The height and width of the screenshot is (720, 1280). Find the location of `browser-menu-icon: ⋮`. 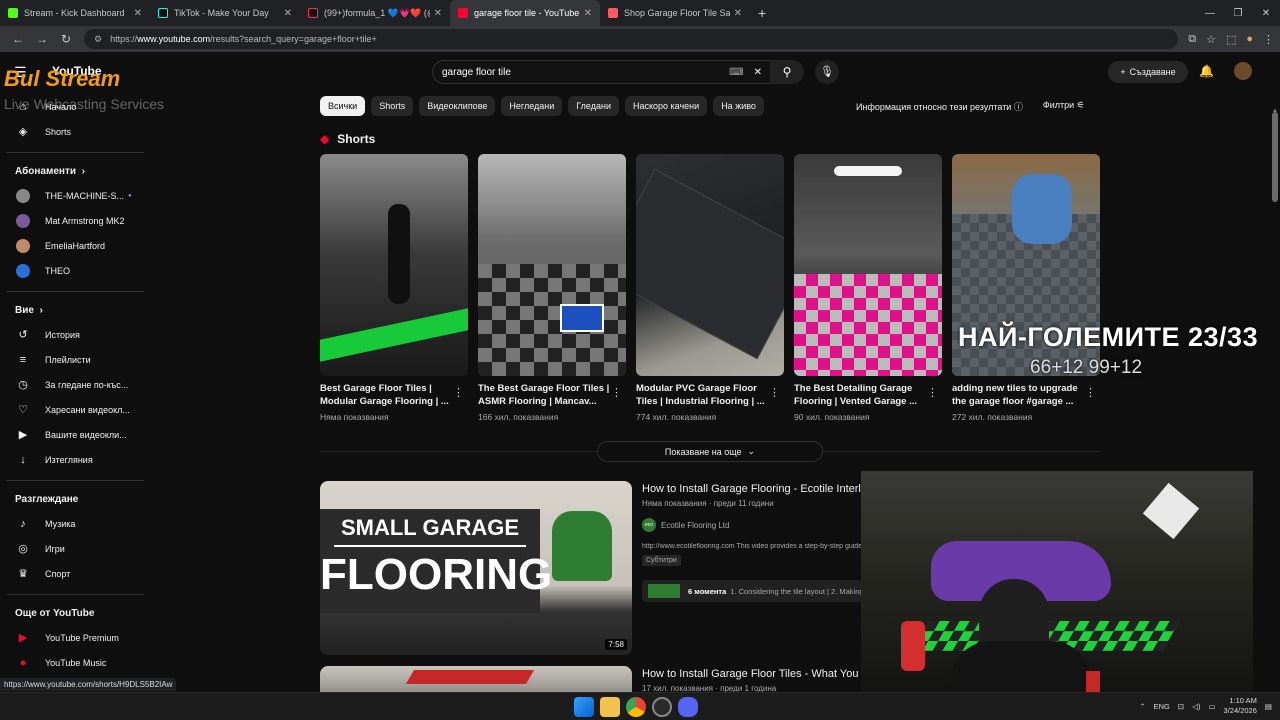

browser-menu-icon: ⋮ is located at coordinates (1268, 39).